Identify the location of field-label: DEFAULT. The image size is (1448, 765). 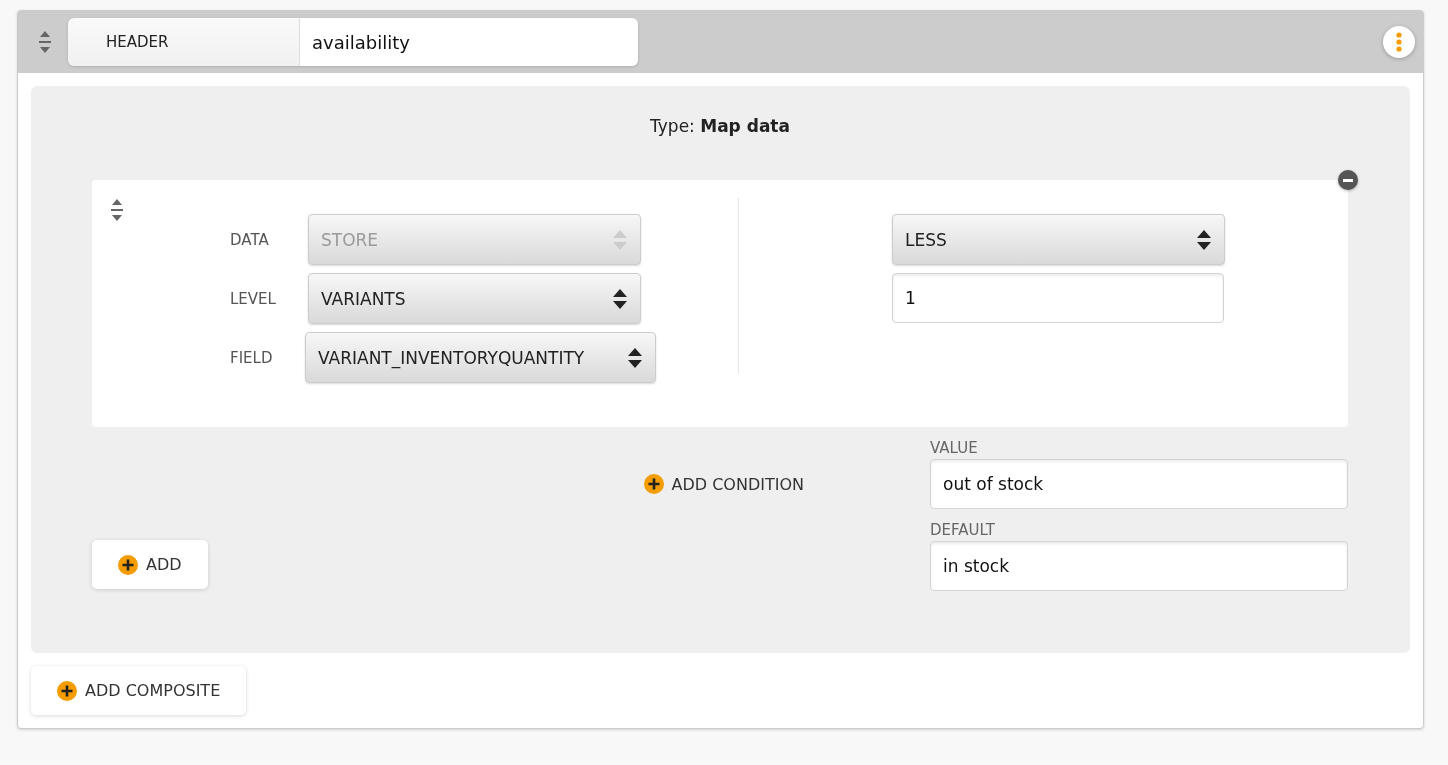
(963, 530).